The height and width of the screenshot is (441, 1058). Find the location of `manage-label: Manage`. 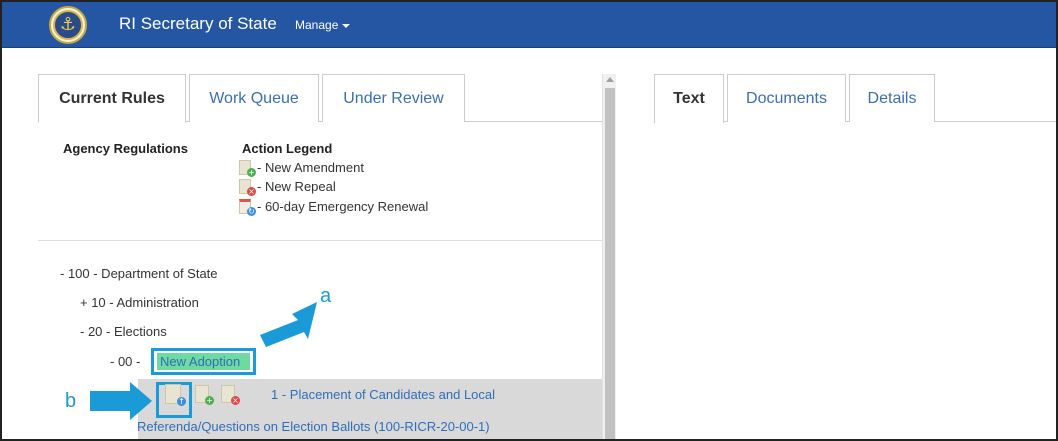

manage-label: Manage is located at coordinates (317, 25).